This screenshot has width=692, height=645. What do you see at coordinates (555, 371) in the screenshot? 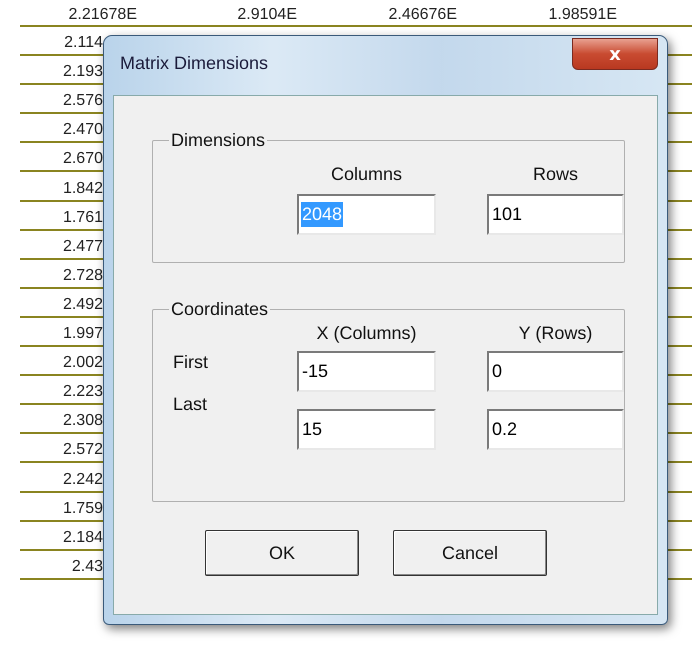
I see `input-field: 0` at bounding box center [555, 371].